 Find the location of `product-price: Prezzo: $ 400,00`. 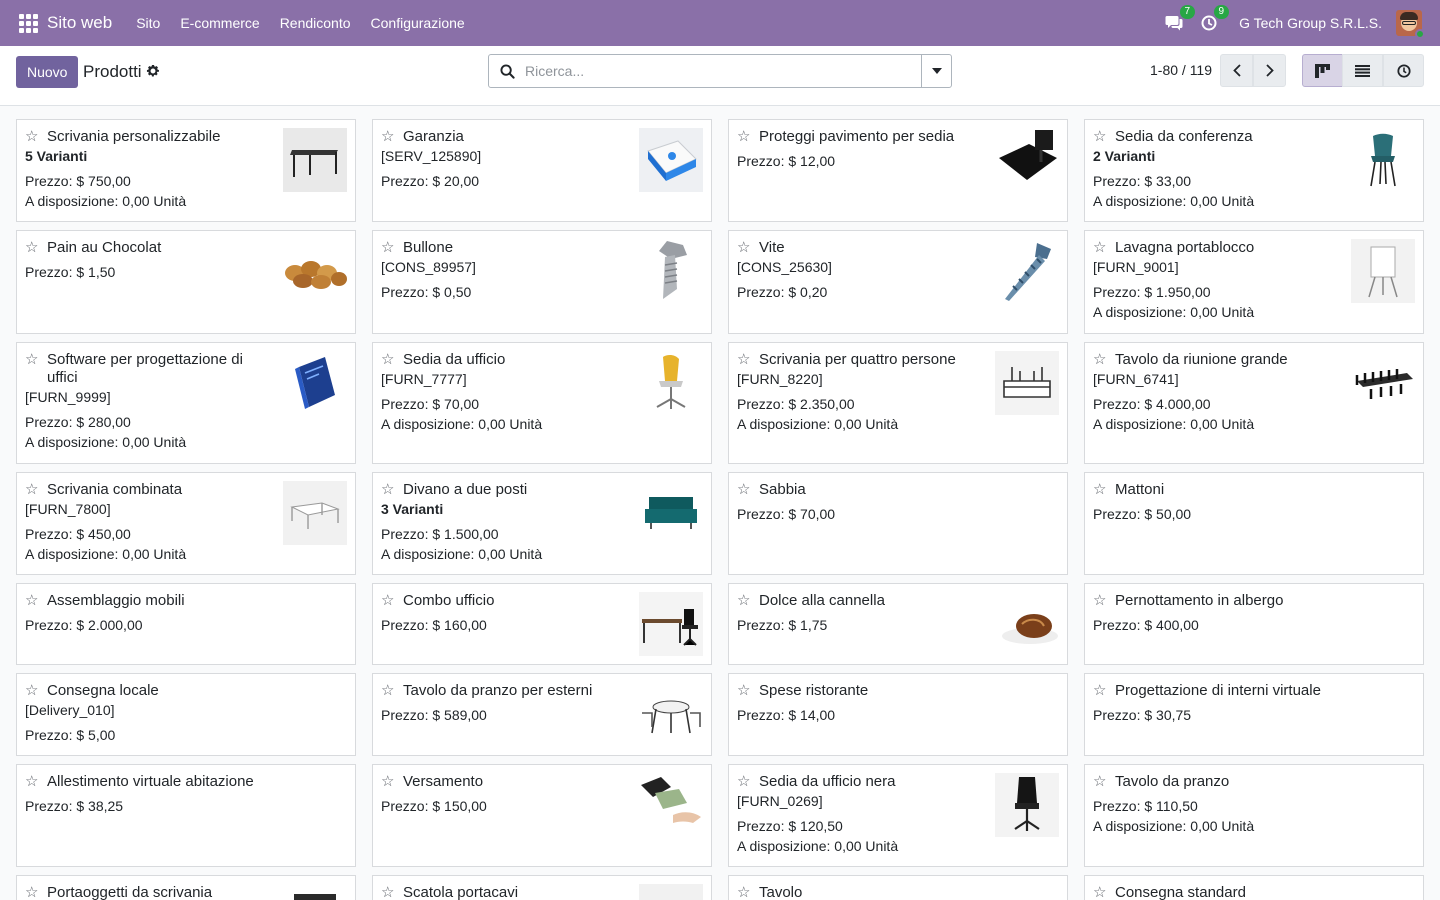

product-price: Prezzo: $ 400,00 is located at coordinates (1146, 625).